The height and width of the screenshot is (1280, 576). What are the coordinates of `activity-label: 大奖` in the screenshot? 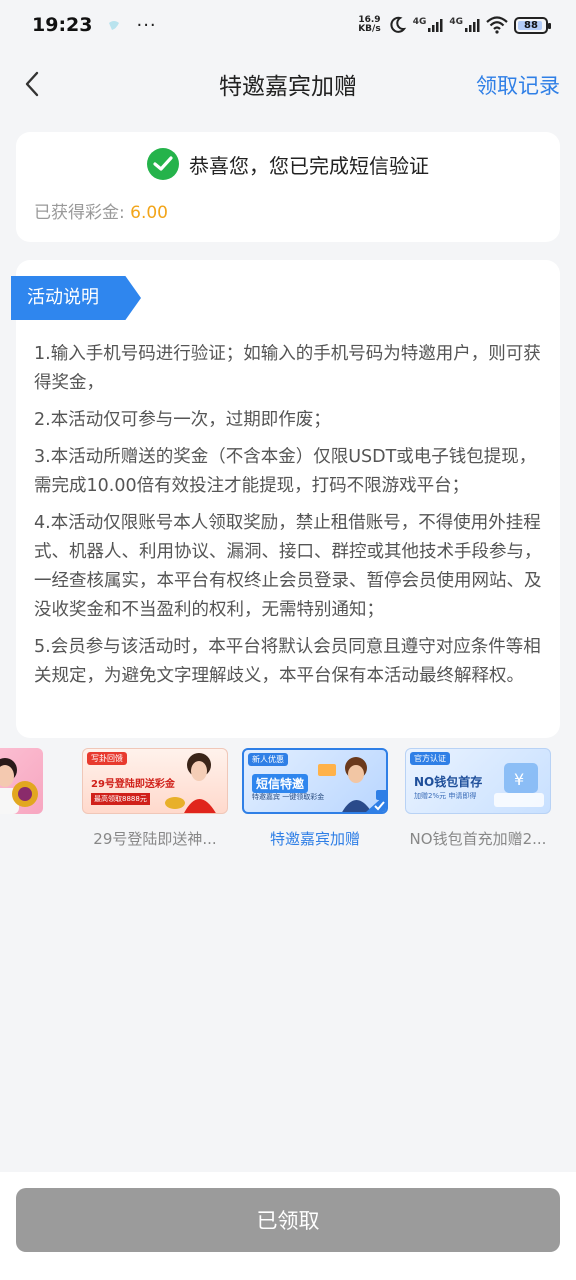 It's located at (21, 838).